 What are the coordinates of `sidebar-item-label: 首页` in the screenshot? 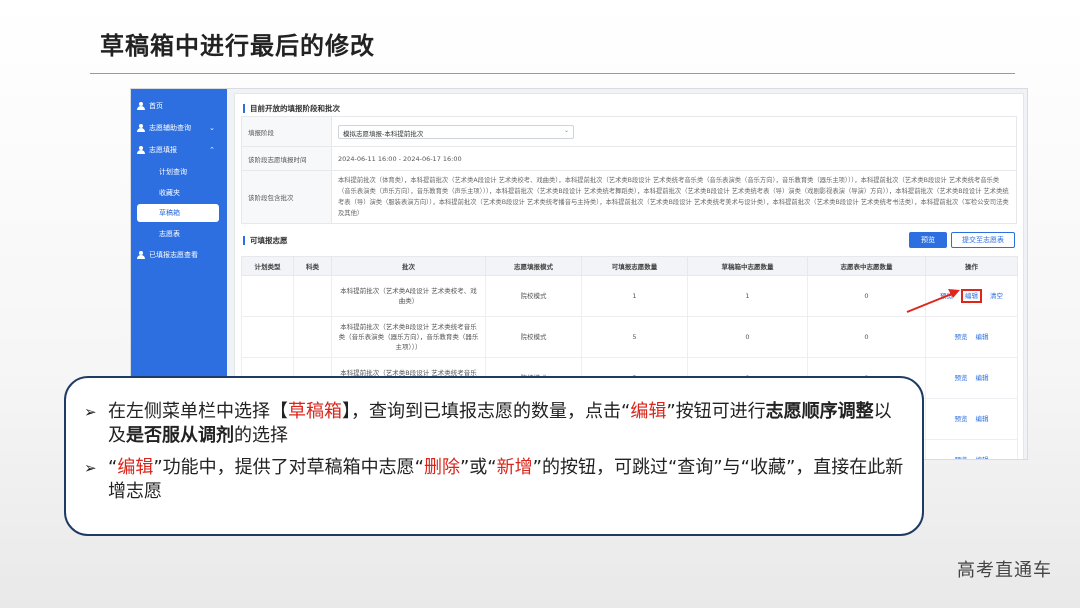 It's located at (156, 106).